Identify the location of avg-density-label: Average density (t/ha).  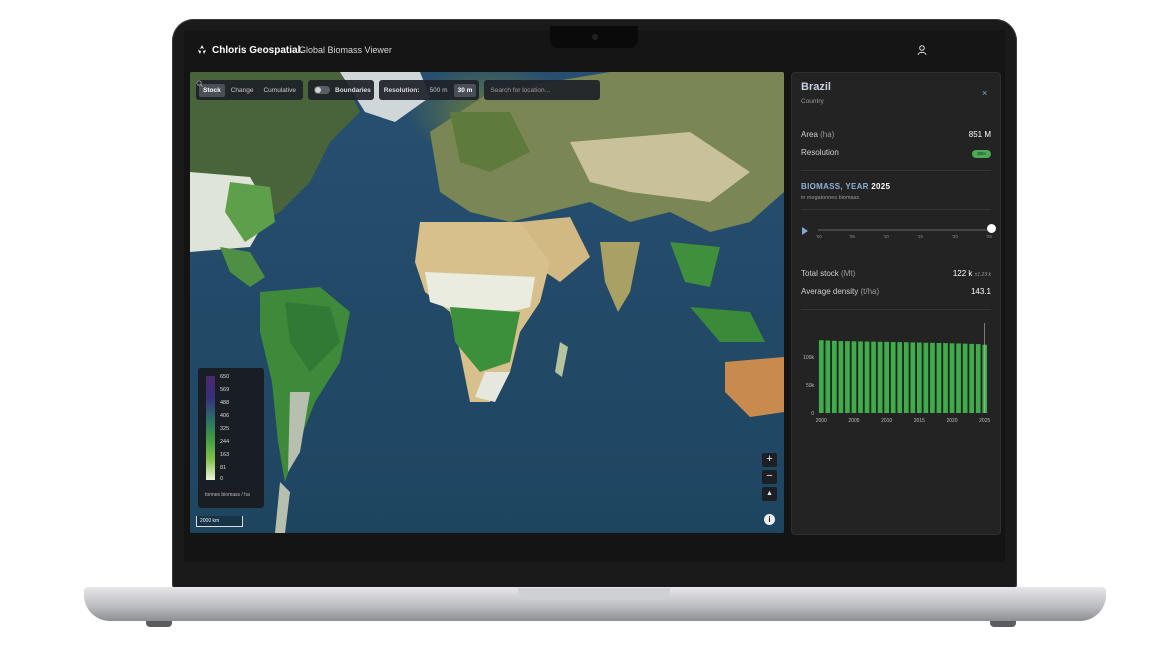
(840, 291).